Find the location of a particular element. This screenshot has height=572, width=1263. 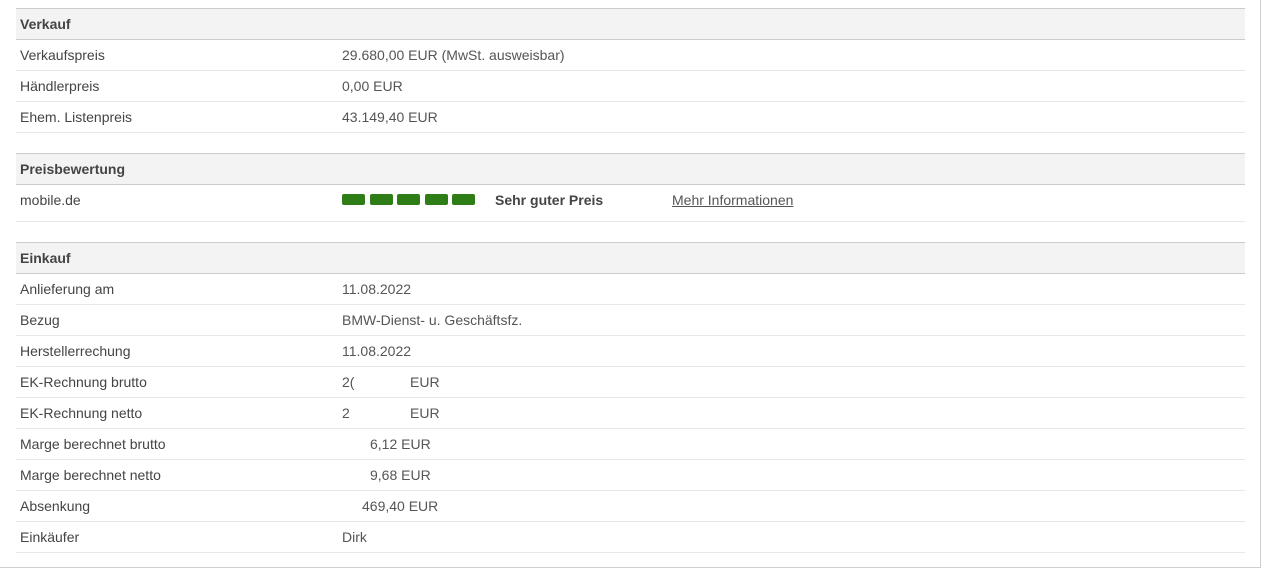

row-label: Einkäufer is located at coordinates (50, 537).